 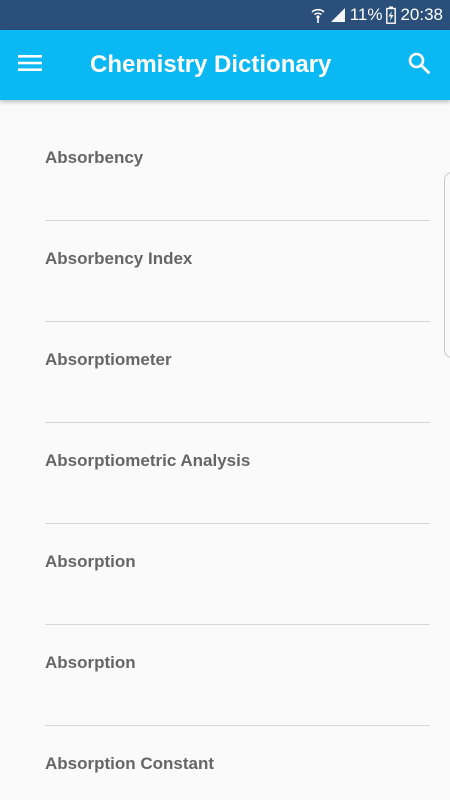 What do you see at coordinates (119, 258) in the screenshot?
I see `list-item-label: Absorbency Index` at bounding box center [119, 258].